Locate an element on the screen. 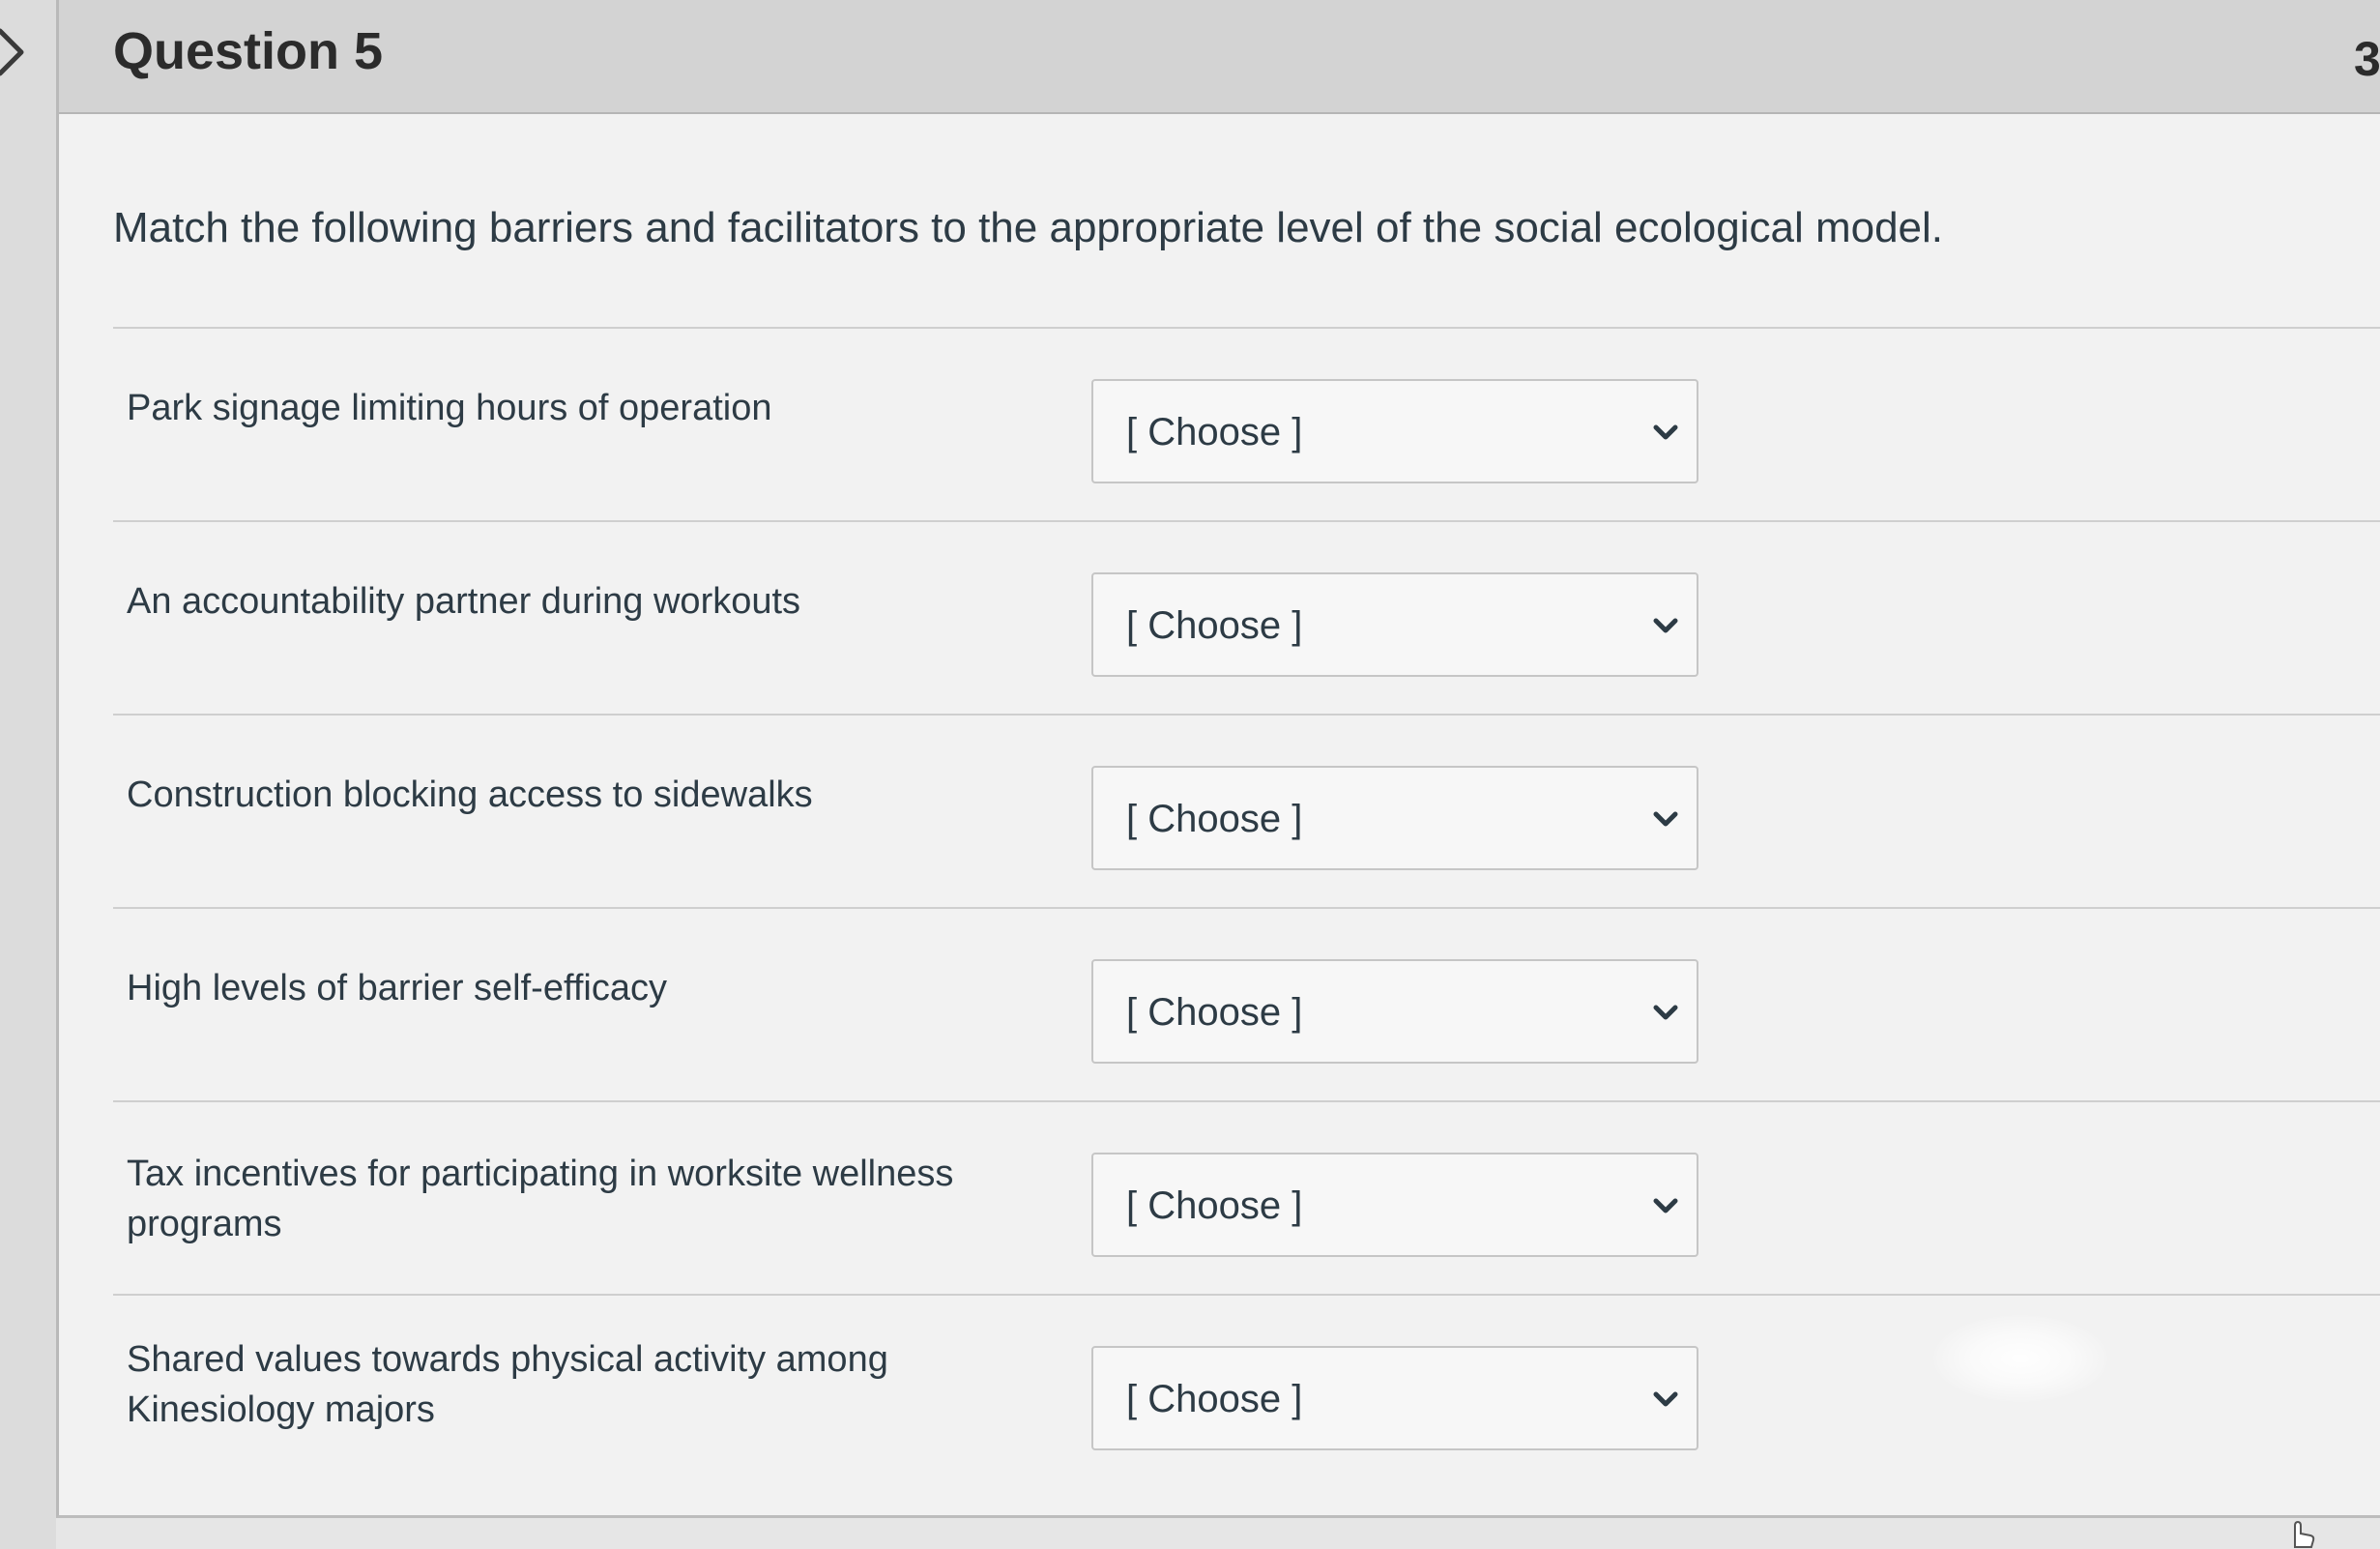  screen-glare is located at coordinates (2020, 1358).